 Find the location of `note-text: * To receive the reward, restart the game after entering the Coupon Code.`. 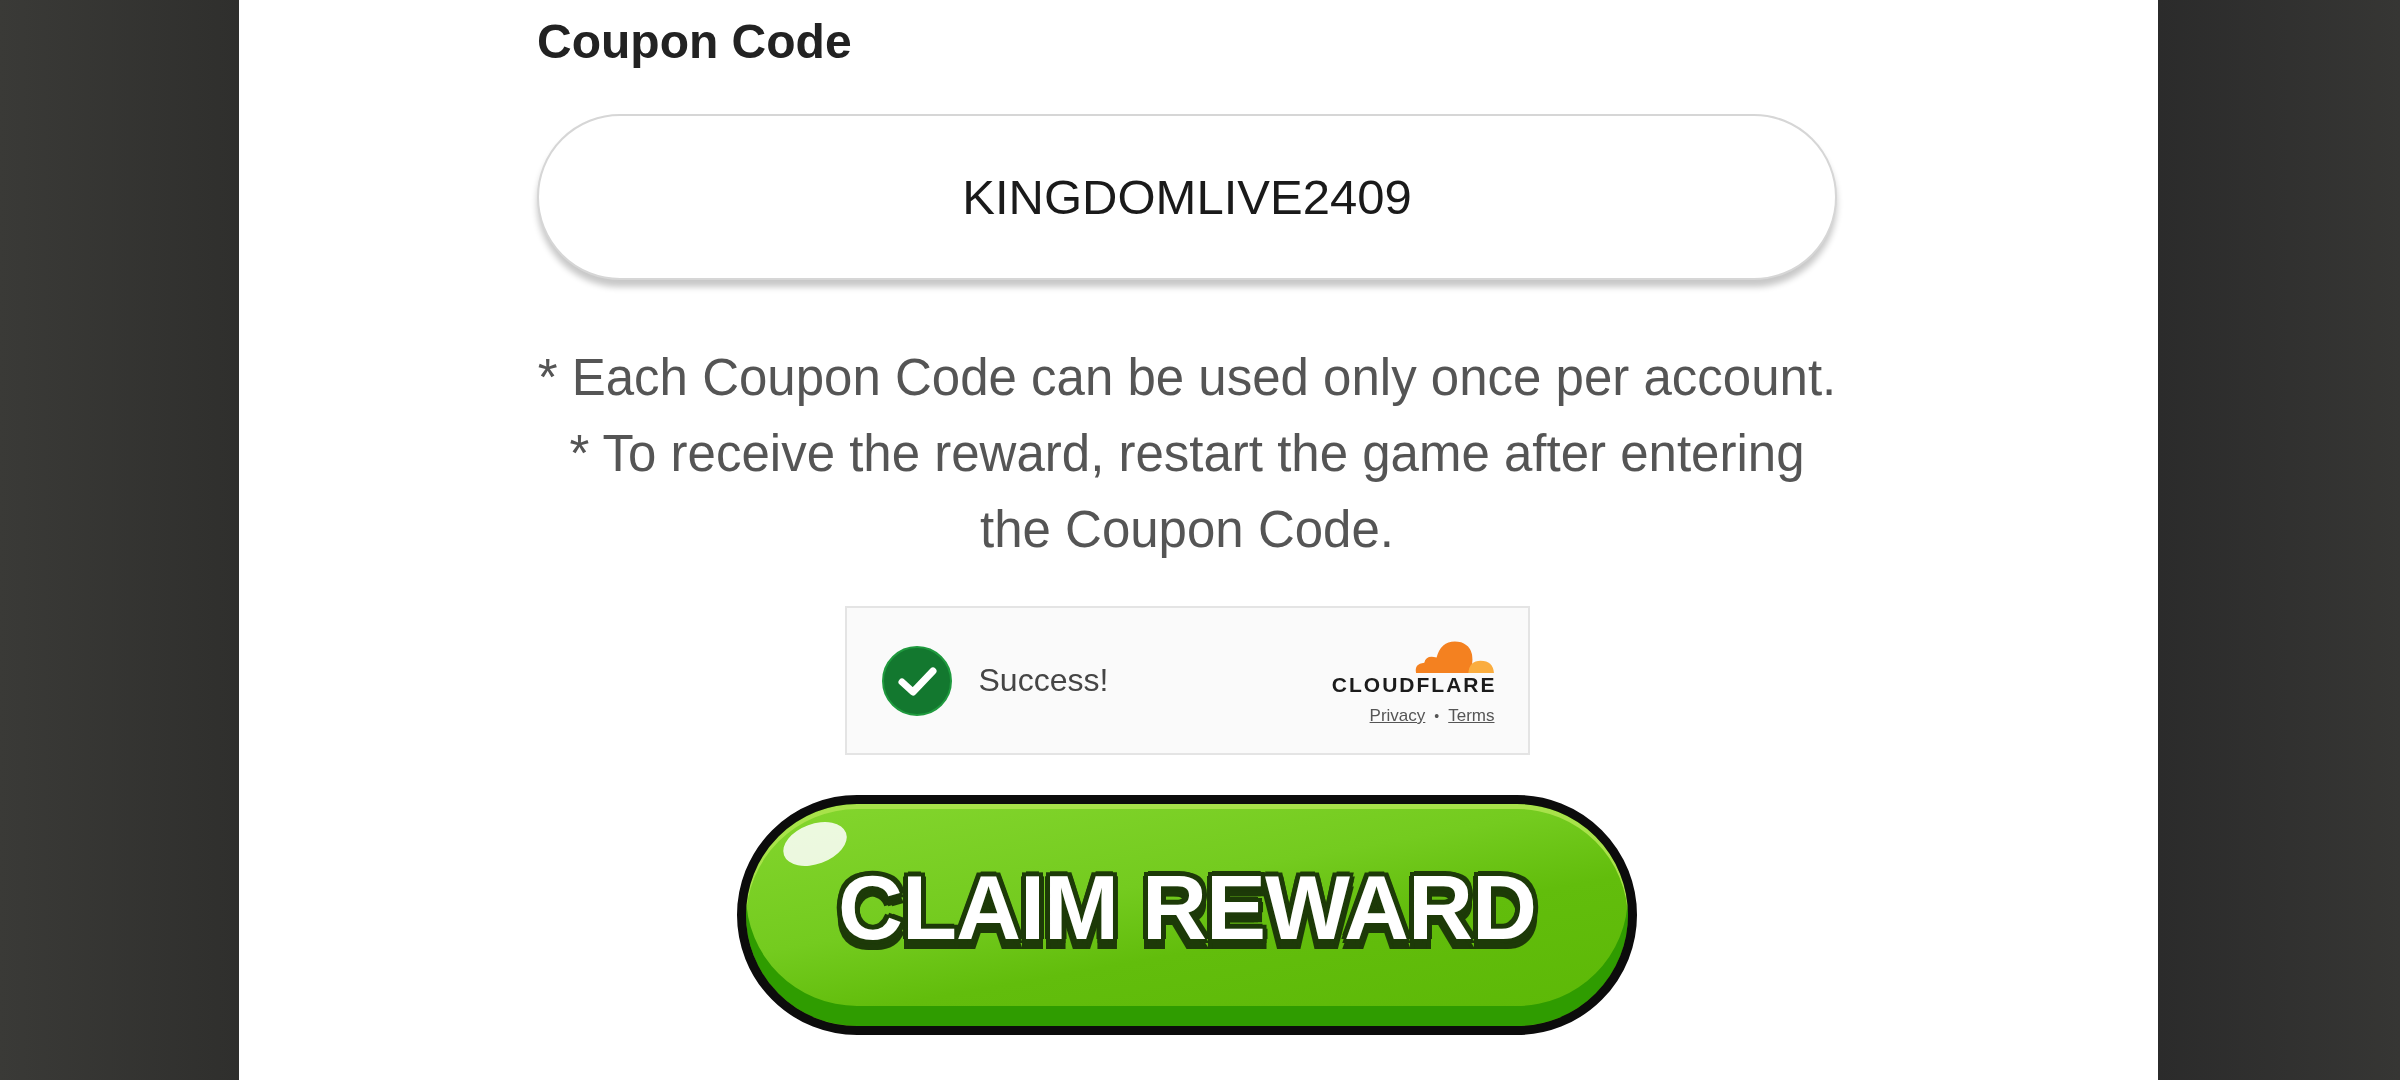

note-text: * To receive the reward, restart the game after entering the Coupon Code. is located at coordinates (1187, 492).